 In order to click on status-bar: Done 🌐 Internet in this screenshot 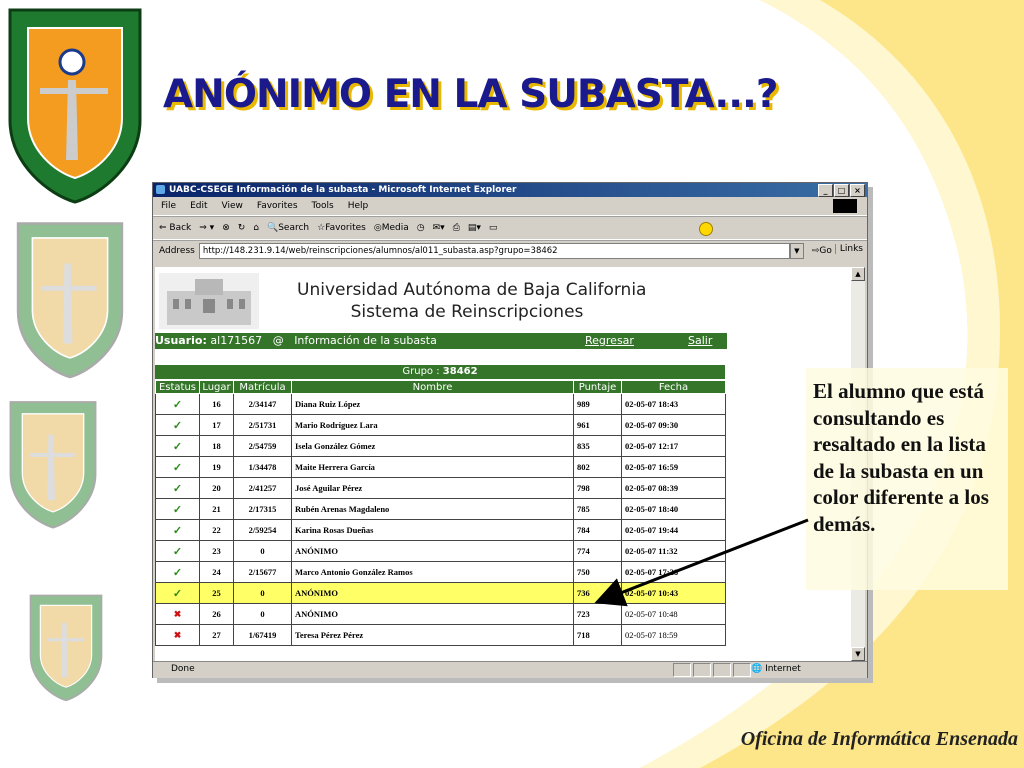, I will do `click(510, 669)`.